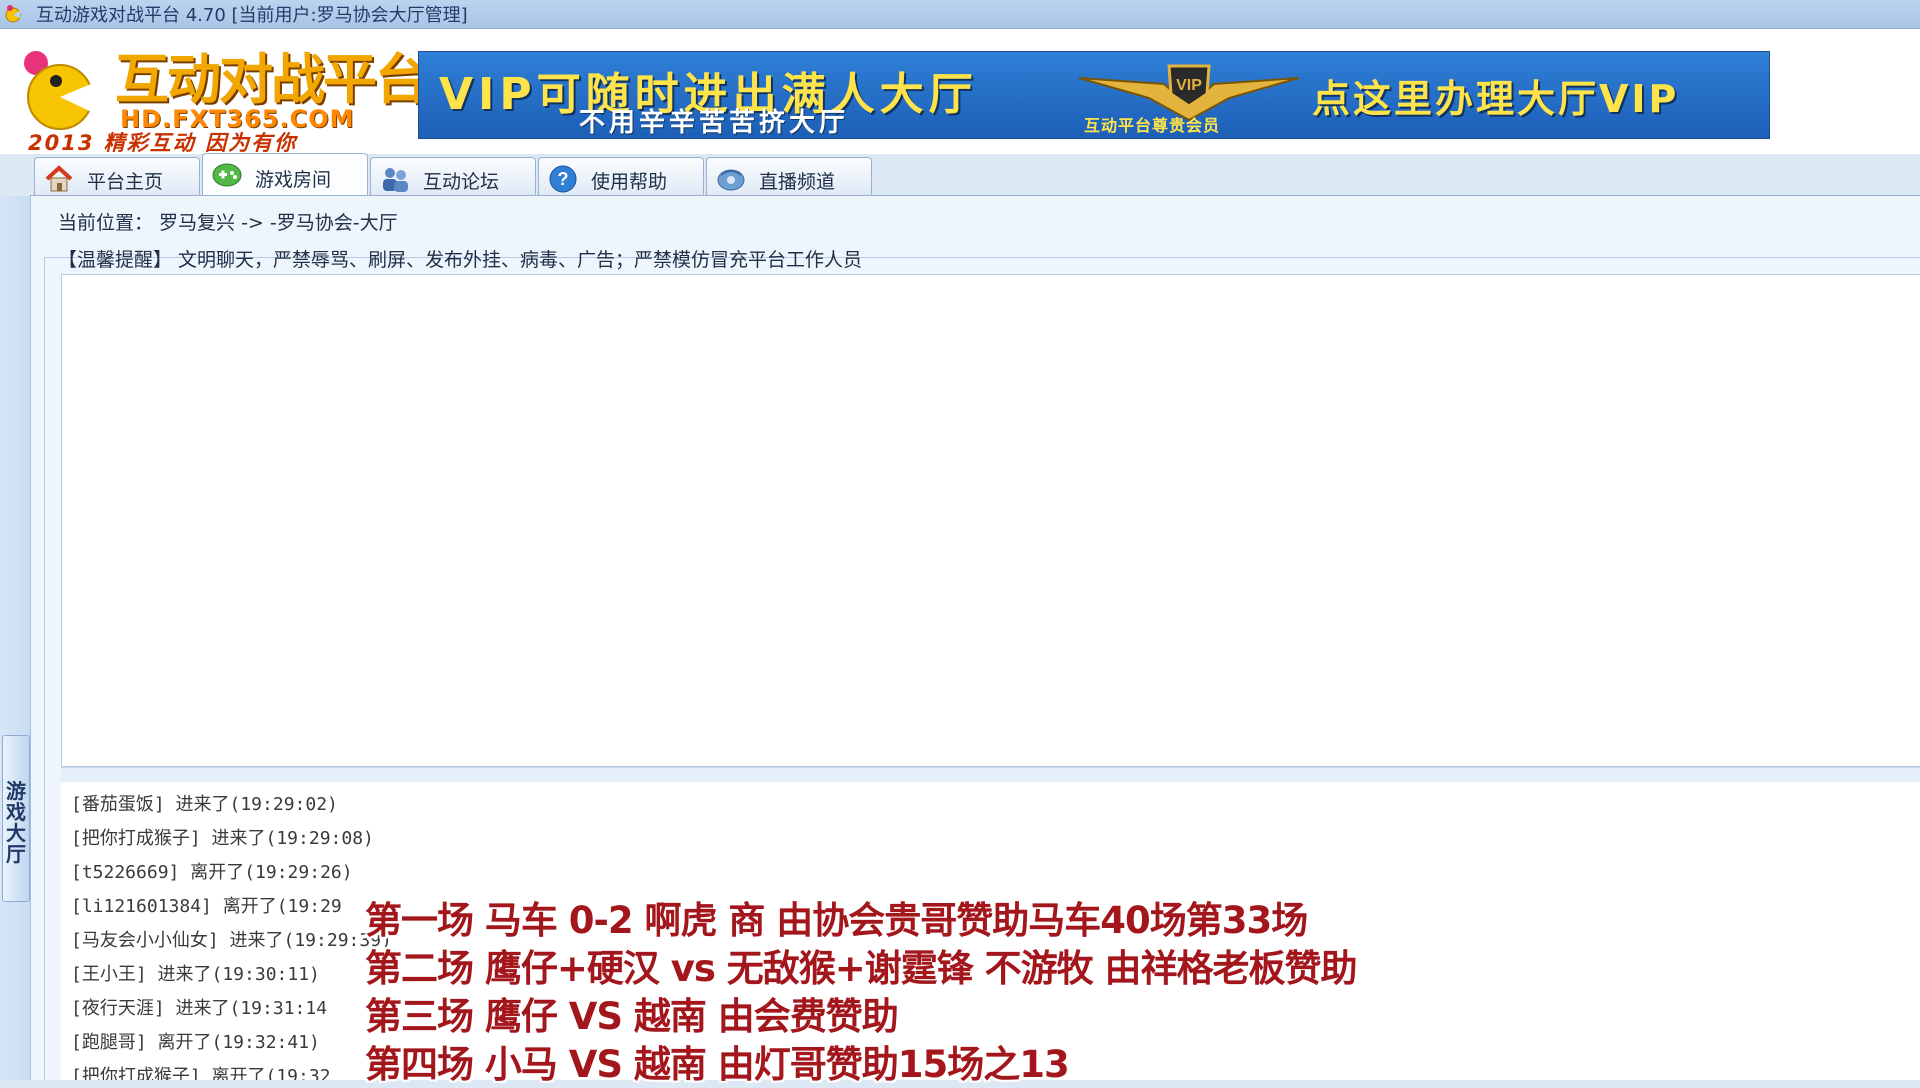  I want to click on platform-logo: 互动对战平台 HD.FXT365.COM 2013 精彩互动 因为有你, so click(220, 99).